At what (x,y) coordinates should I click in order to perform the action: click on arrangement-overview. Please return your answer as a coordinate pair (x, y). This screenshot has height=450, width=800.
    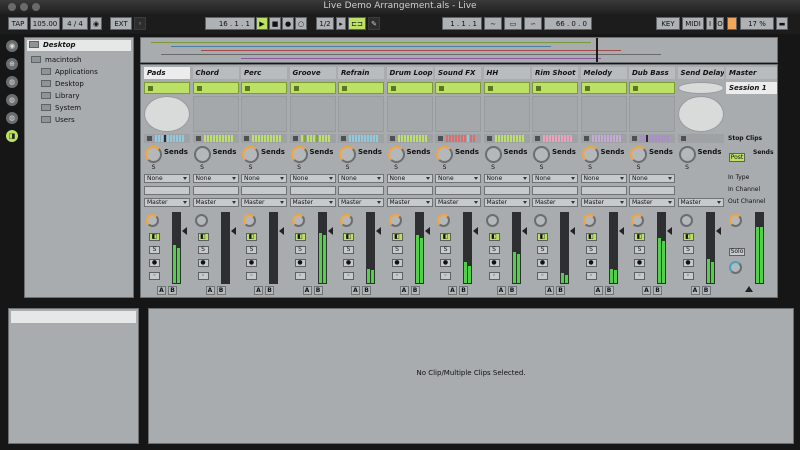
    Looking at the image, I should click on (459, 50).